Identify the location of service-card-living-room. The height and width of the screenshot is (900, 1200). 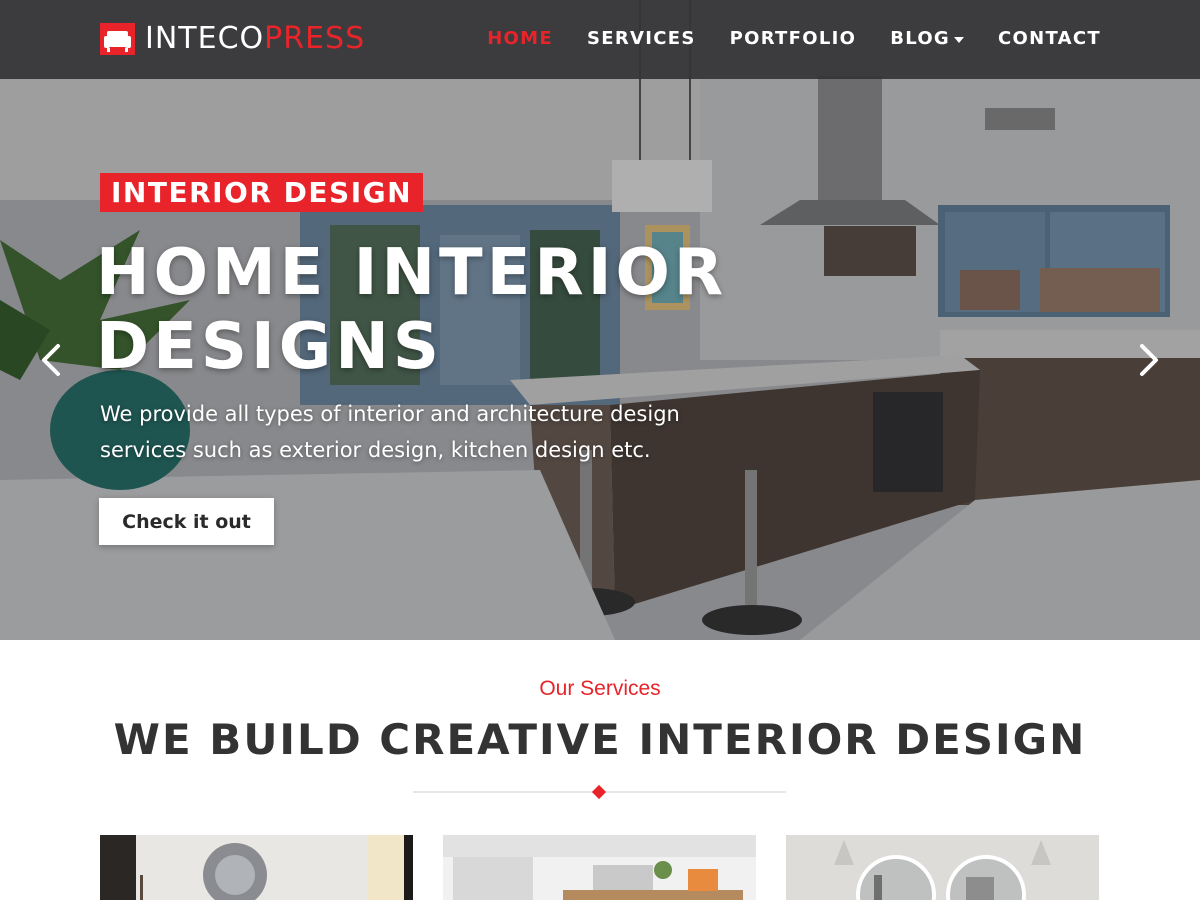
(256, 867).